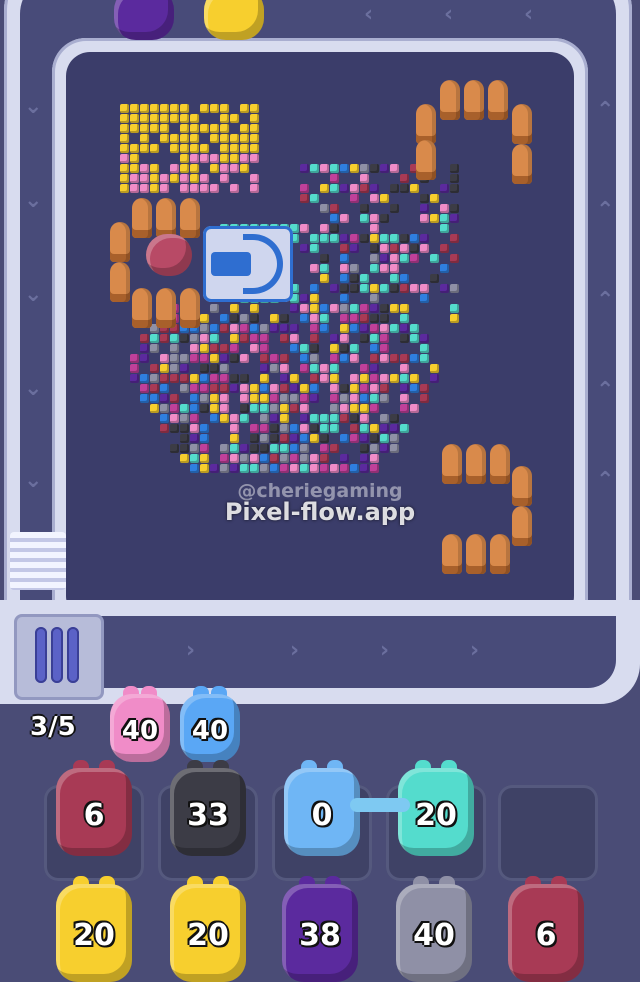  I want to click on pig-launcher, so click(59, 657).